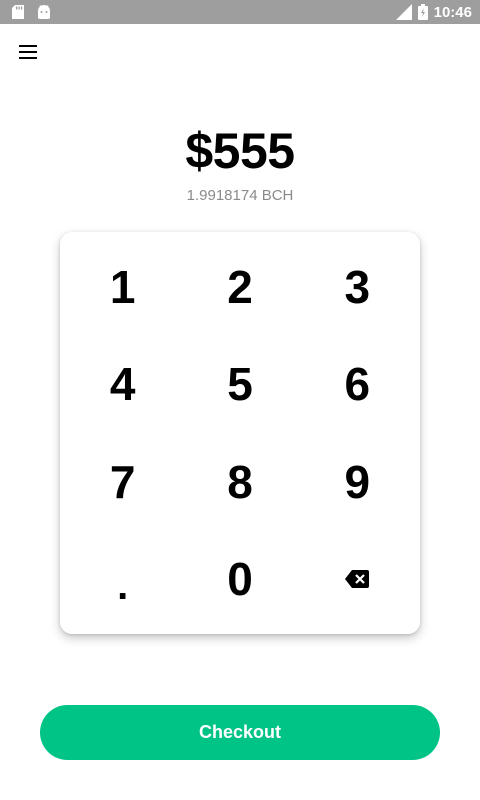  Describe the element at coordinates (357, 482) in the screenshot. I see `key-9: 9` at that location.